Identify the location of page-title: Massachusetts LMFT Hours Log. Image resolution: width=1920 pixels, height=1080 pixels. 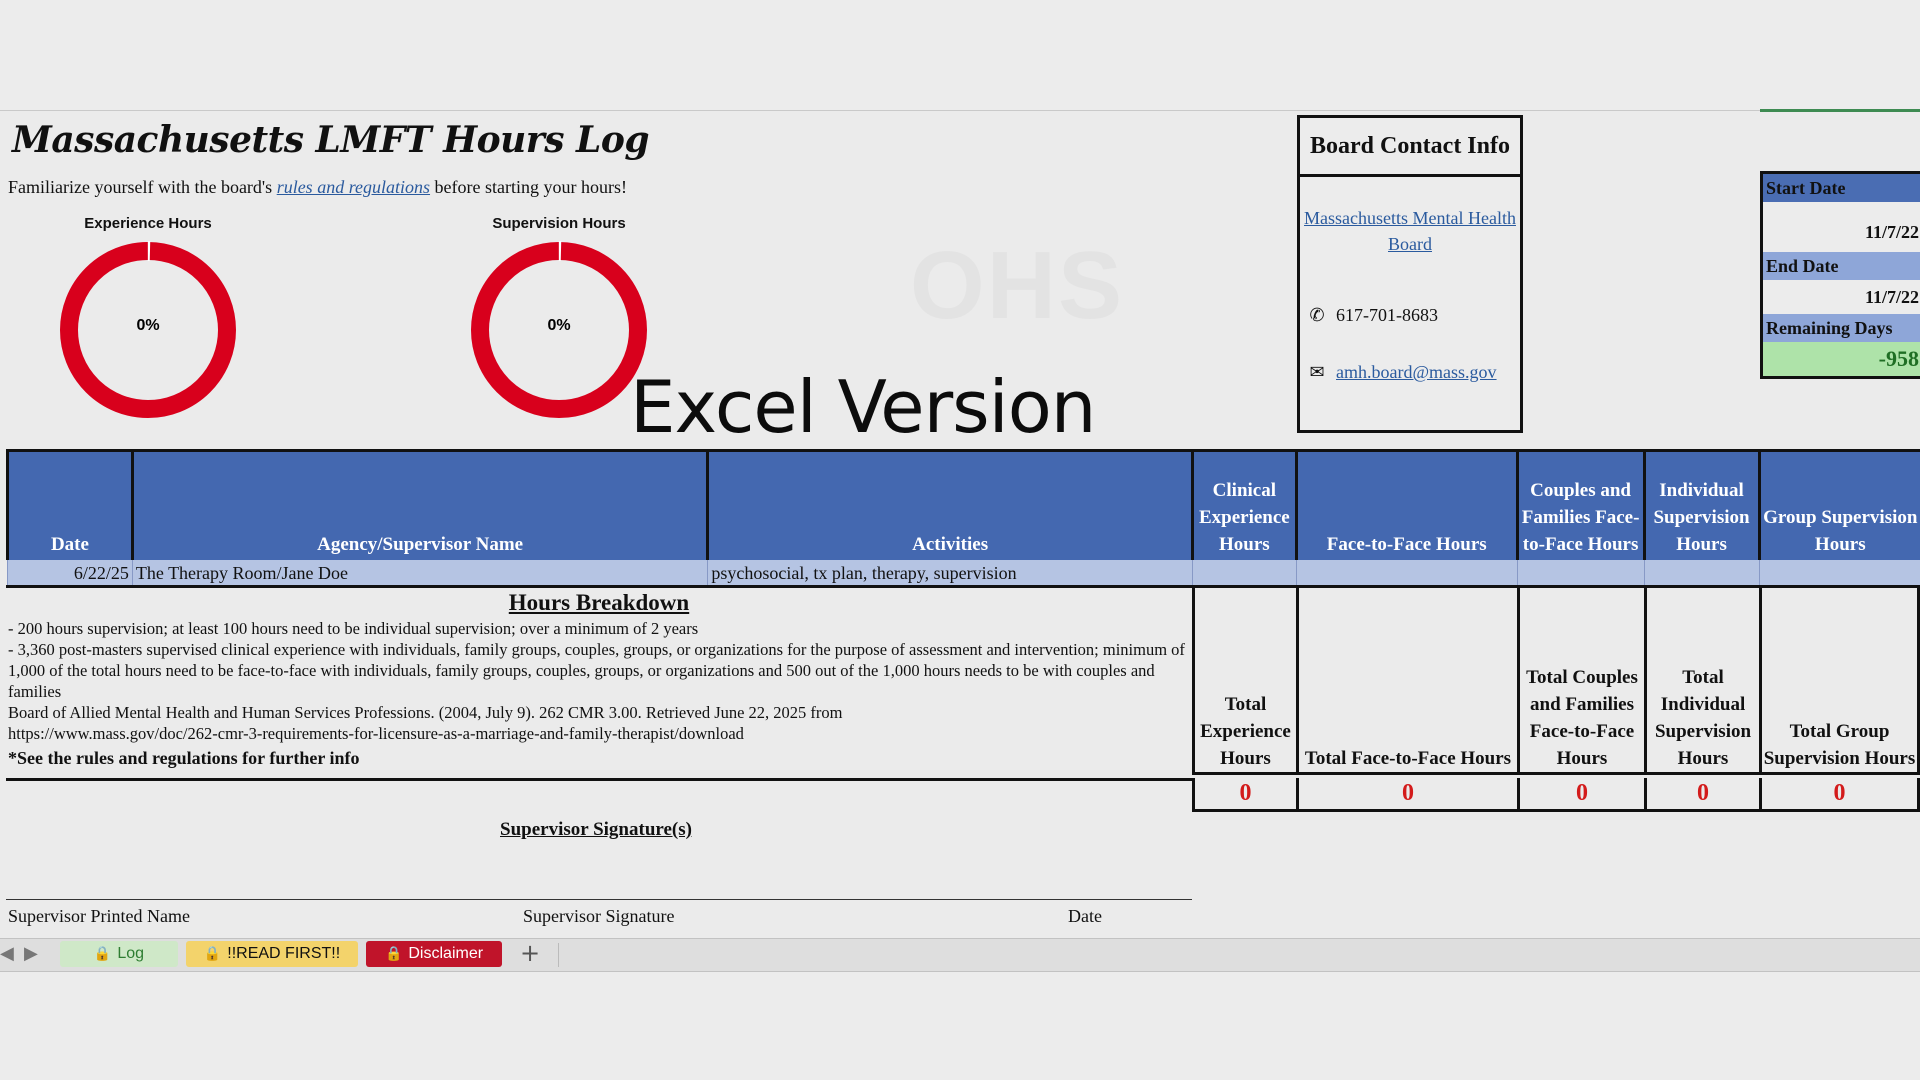
(331, 140).